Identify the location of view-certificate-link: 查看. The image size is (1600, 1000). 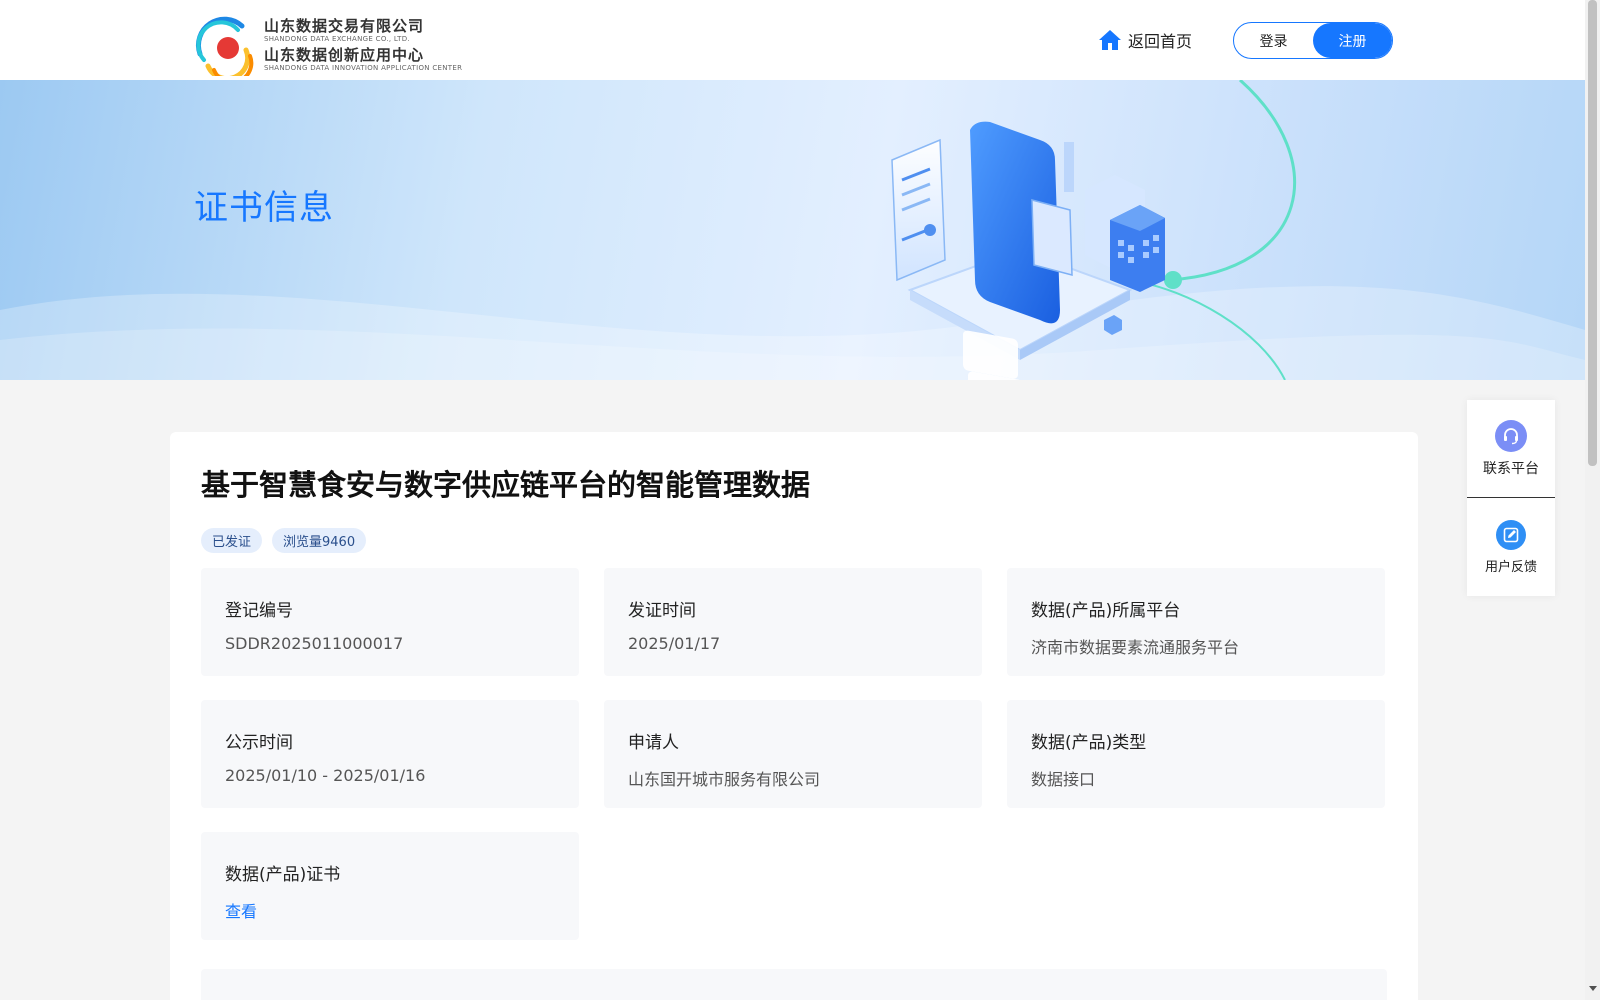
(390, 910).